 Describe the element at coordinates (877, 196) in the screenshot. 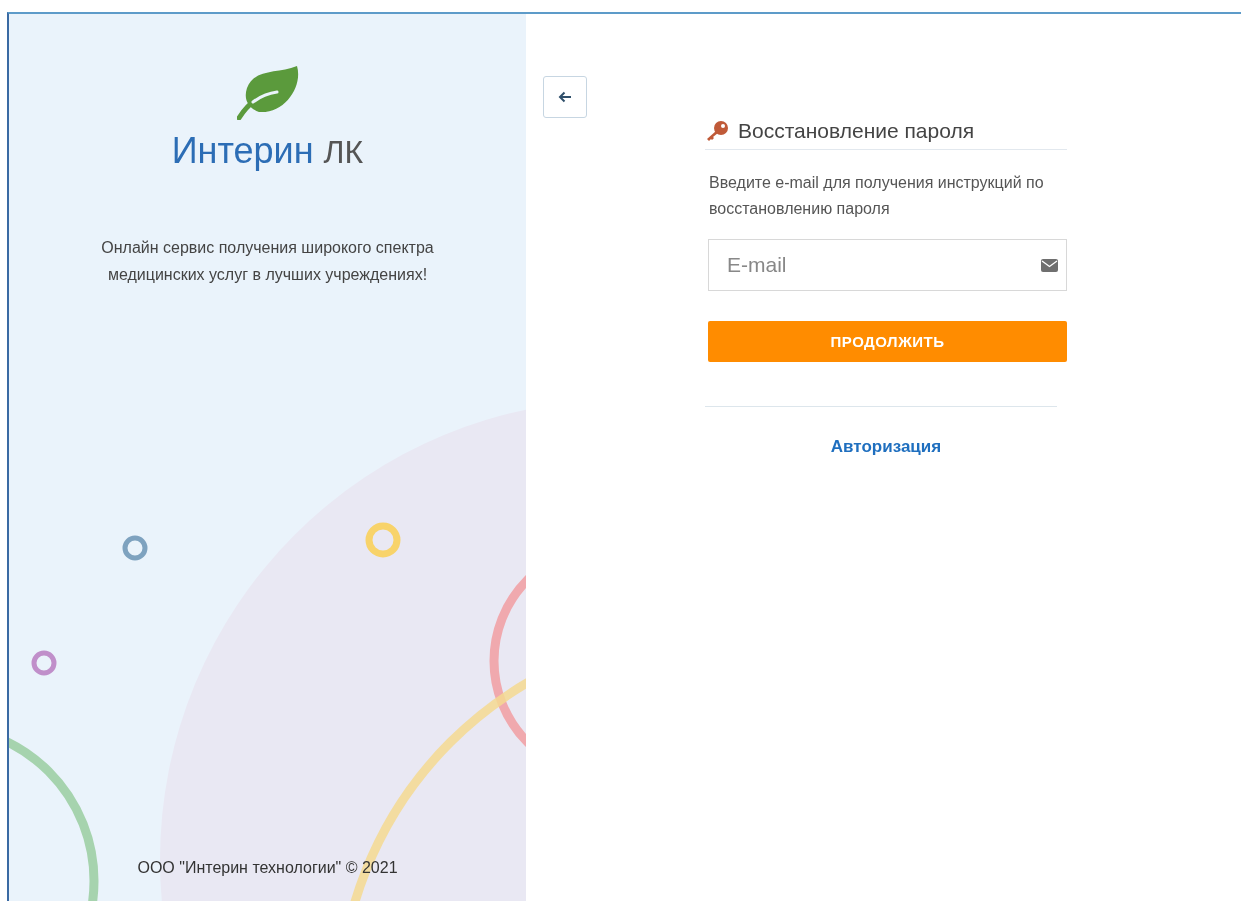

I see `instruction-text: Введите e-mail для получения инструкций по восстановлению пароля` at that location.